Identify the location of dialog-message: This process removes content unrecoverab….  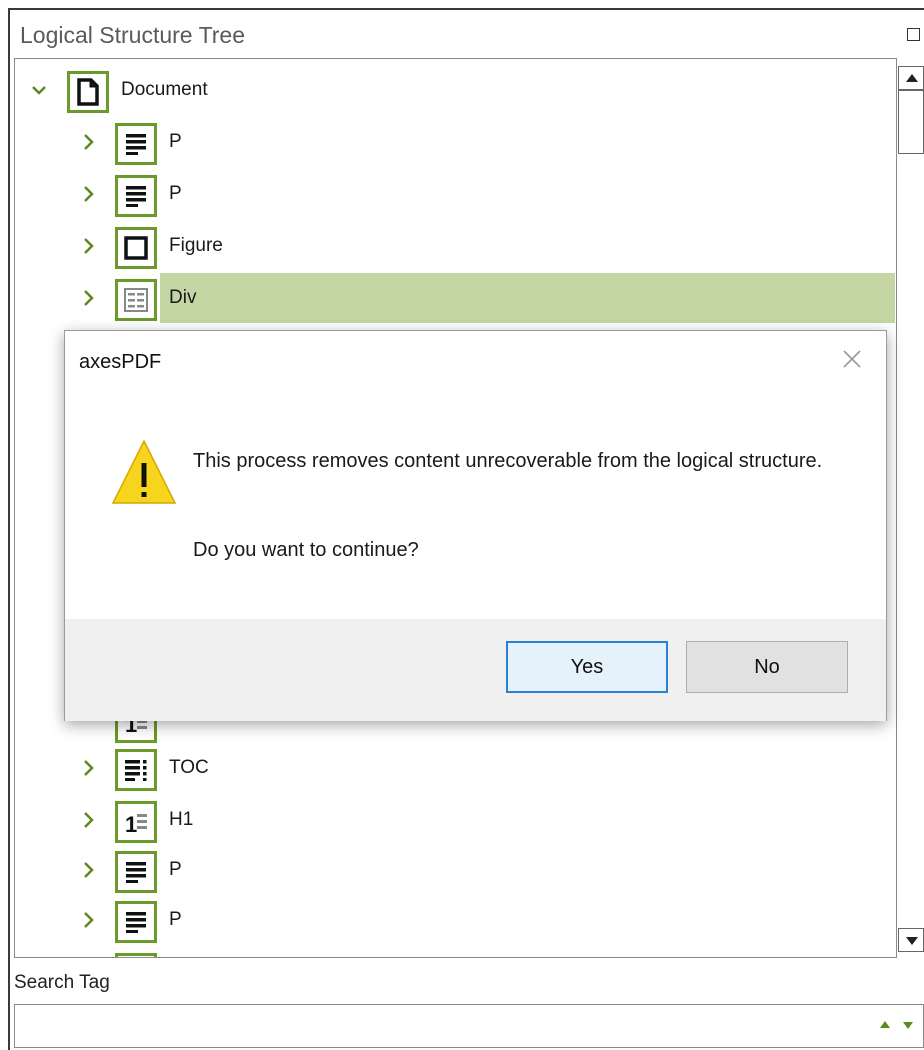
(508, 461).